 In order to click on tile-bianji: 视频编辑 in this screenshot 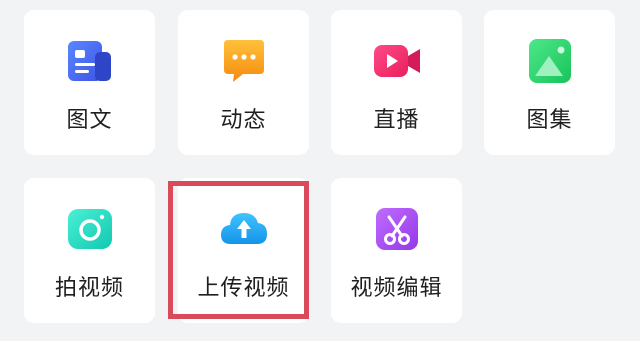, I will do `click(396, 250)`.